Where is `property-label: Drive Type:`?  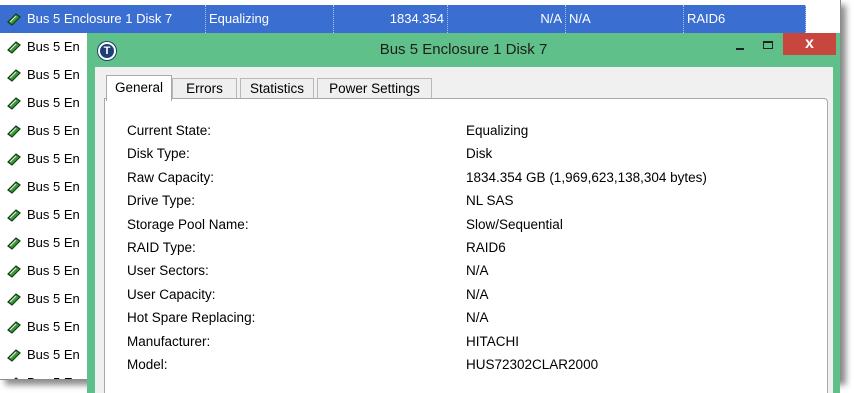 property-label: Drive Type: is located at coordinates (161, 201).